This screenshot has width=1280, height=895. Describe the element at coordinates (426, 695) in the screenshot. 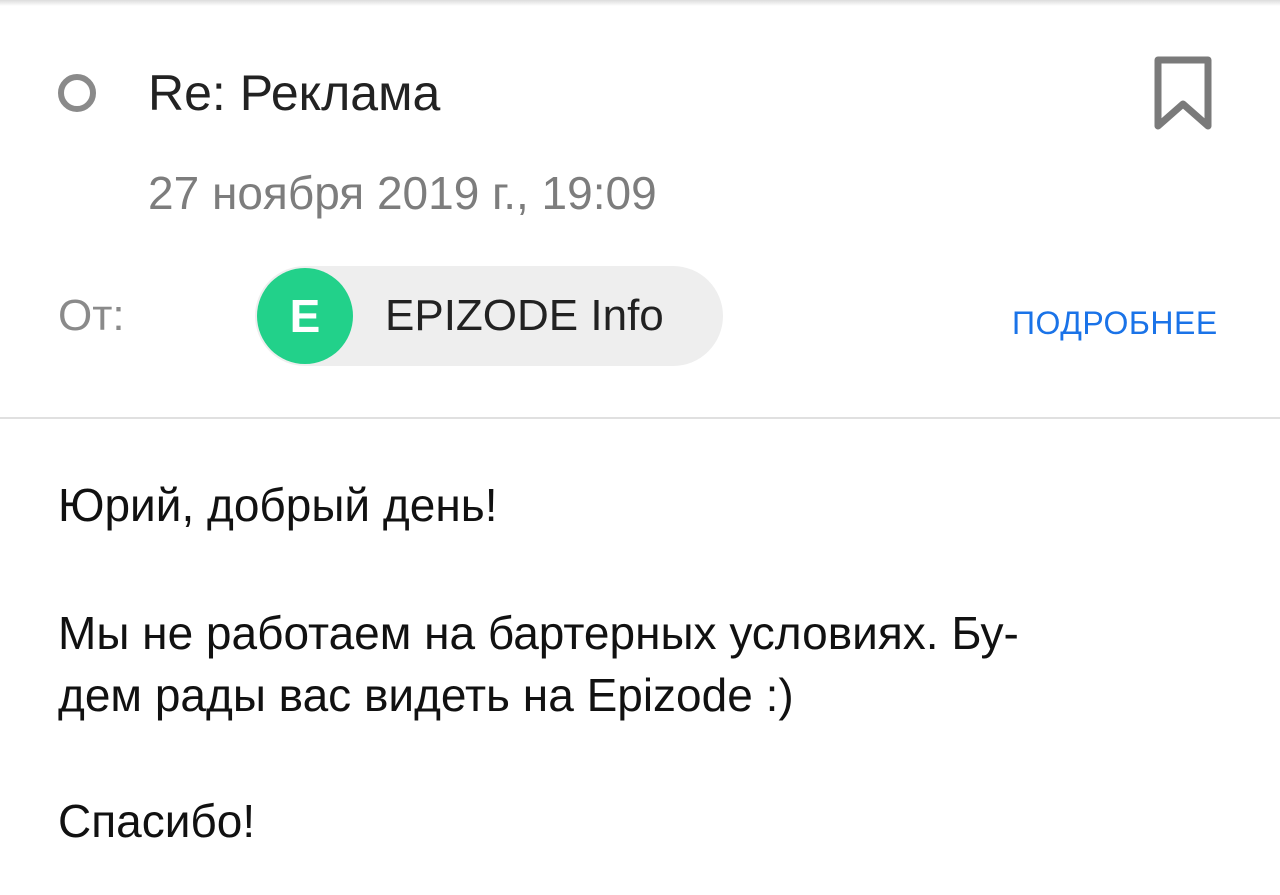

I see `body-paragraph-line-2: дем рады вас видеть на Epizode :)` at that location.